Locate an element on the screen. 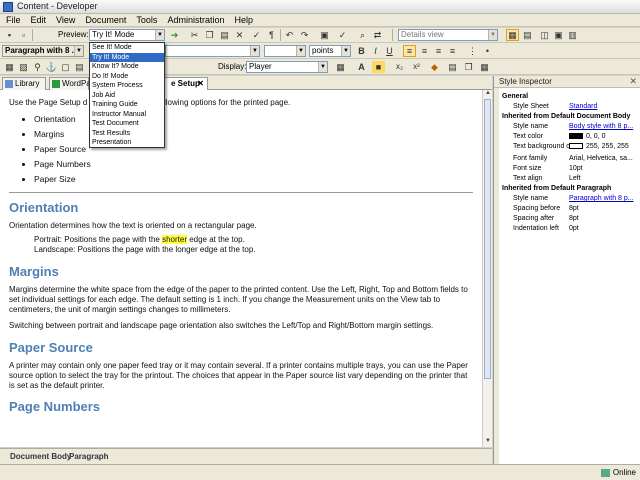 This screenshot has height=480, width=640. tab-library: Library is located at coordinates (24, 83).